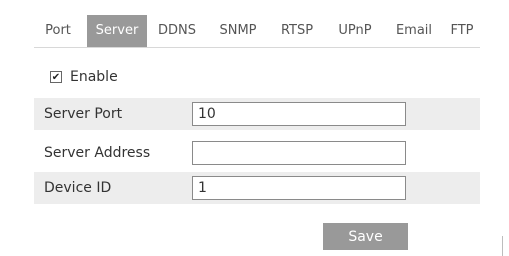 This screenshot has width=509, height=256. Describe the element at coordinates (97, 153) in the screenshot. I see `server-address-label: Server Address` at that location.